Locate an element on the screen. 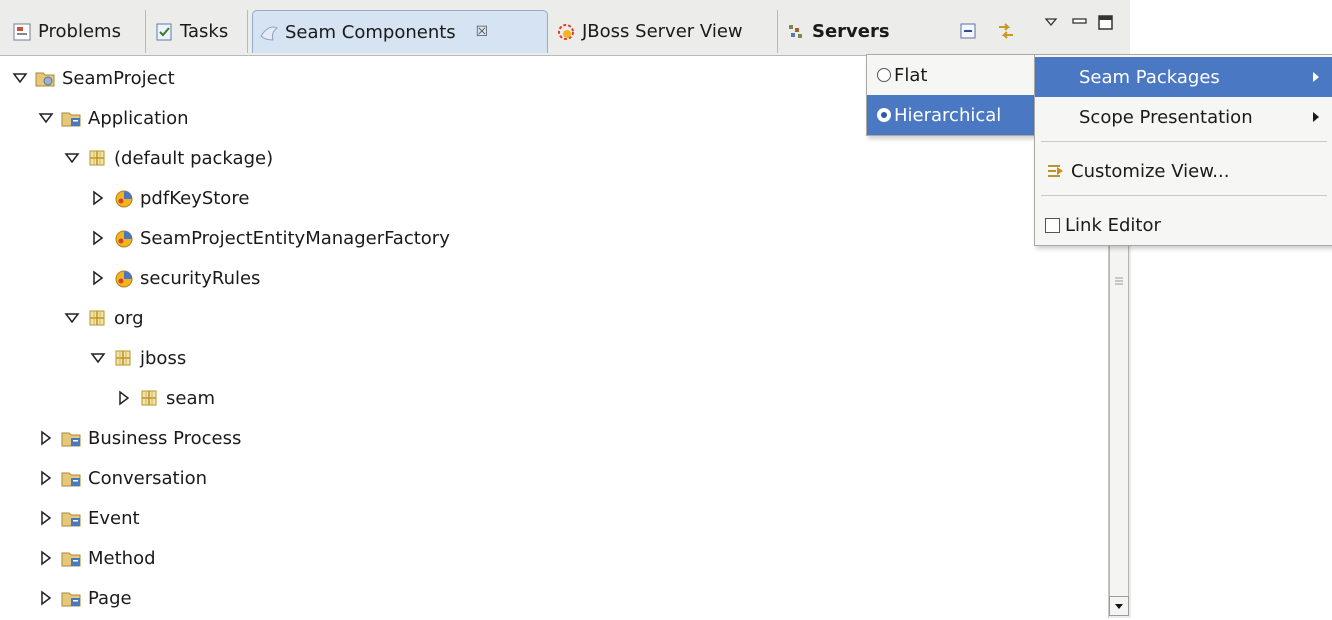  tab-problems: Problems is located at coordinates (76, 31).